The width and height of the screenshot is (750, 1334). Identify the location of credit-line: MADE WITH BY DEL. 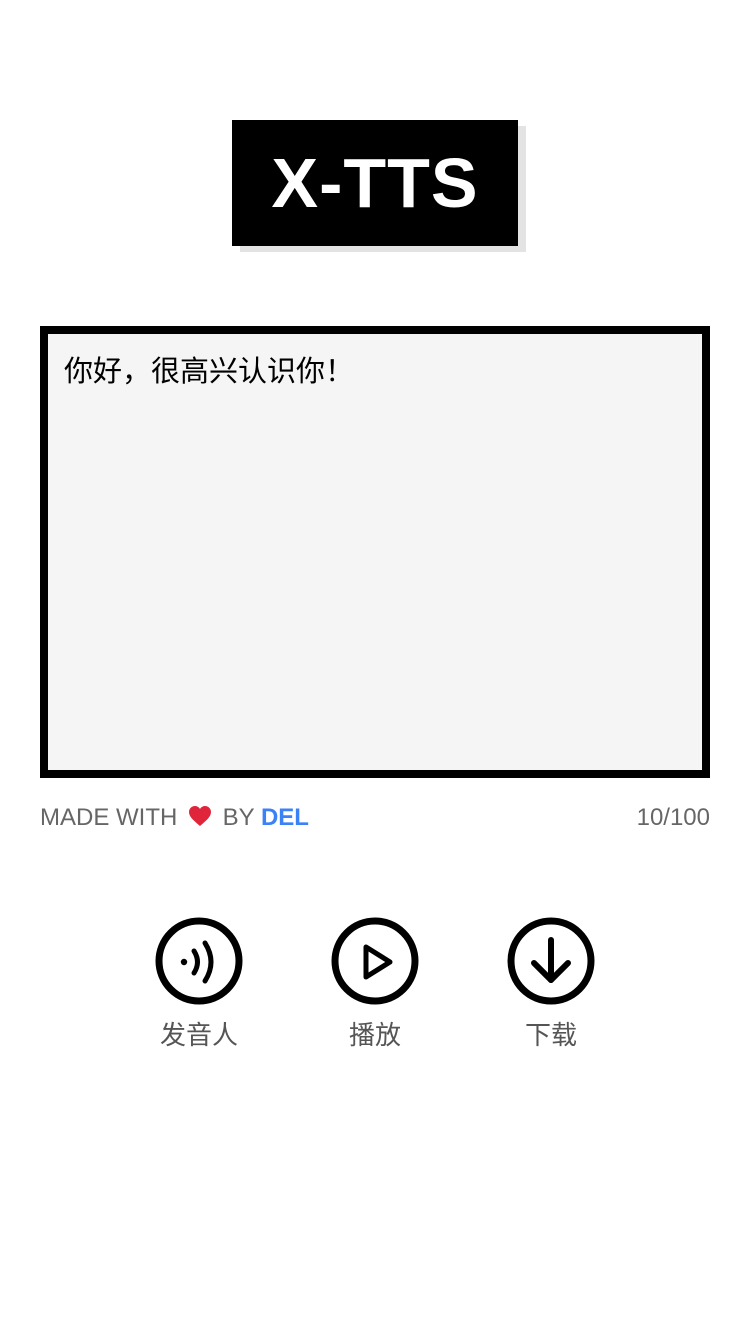
(174, 818).